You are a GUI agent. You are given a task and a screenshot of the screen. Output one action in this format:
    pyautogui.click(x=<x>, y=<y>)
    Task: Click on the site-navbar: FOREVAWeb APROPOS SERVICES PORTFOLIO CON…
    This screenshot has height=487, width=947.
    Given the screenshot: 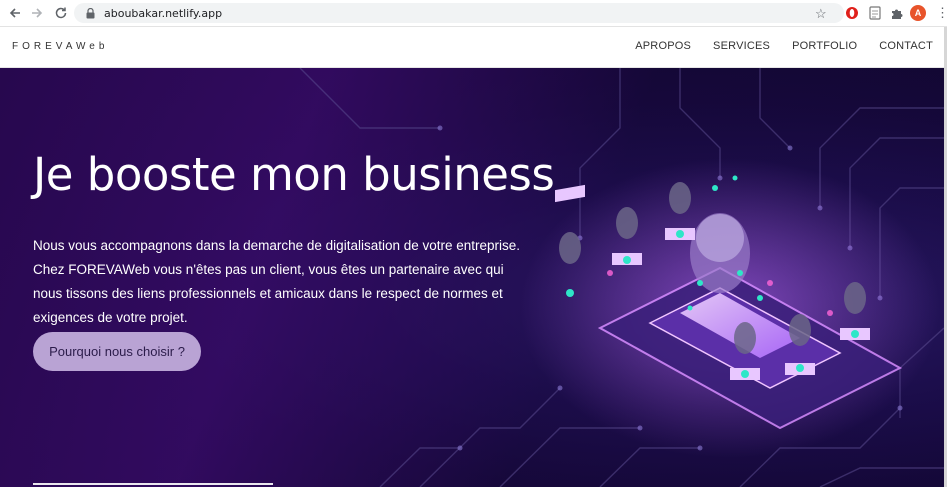 What is the action you would take?
    pyautogui.click(x=473, y=47)
    